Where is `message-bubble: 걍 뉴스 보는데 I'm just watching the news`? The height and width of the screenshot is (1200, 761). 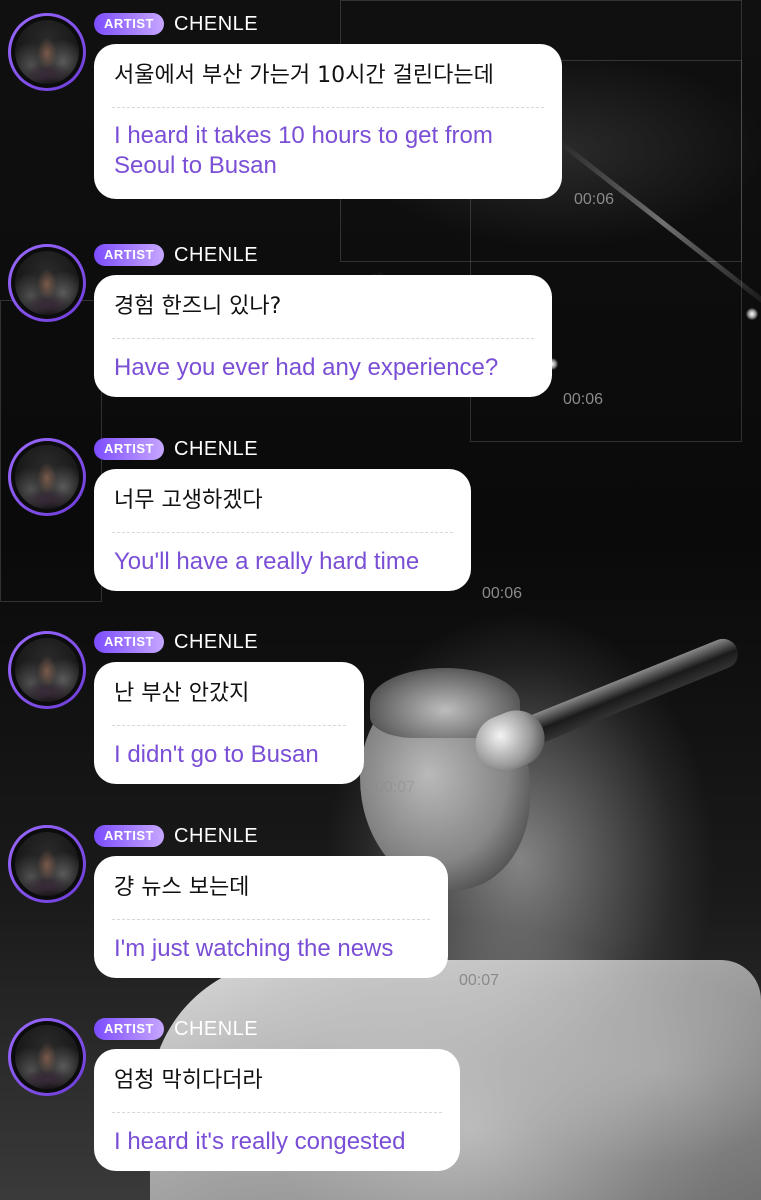
message-bubble: 걍 뉴스 보는데 I'm just watching the news is located at coordinates (271, 917).